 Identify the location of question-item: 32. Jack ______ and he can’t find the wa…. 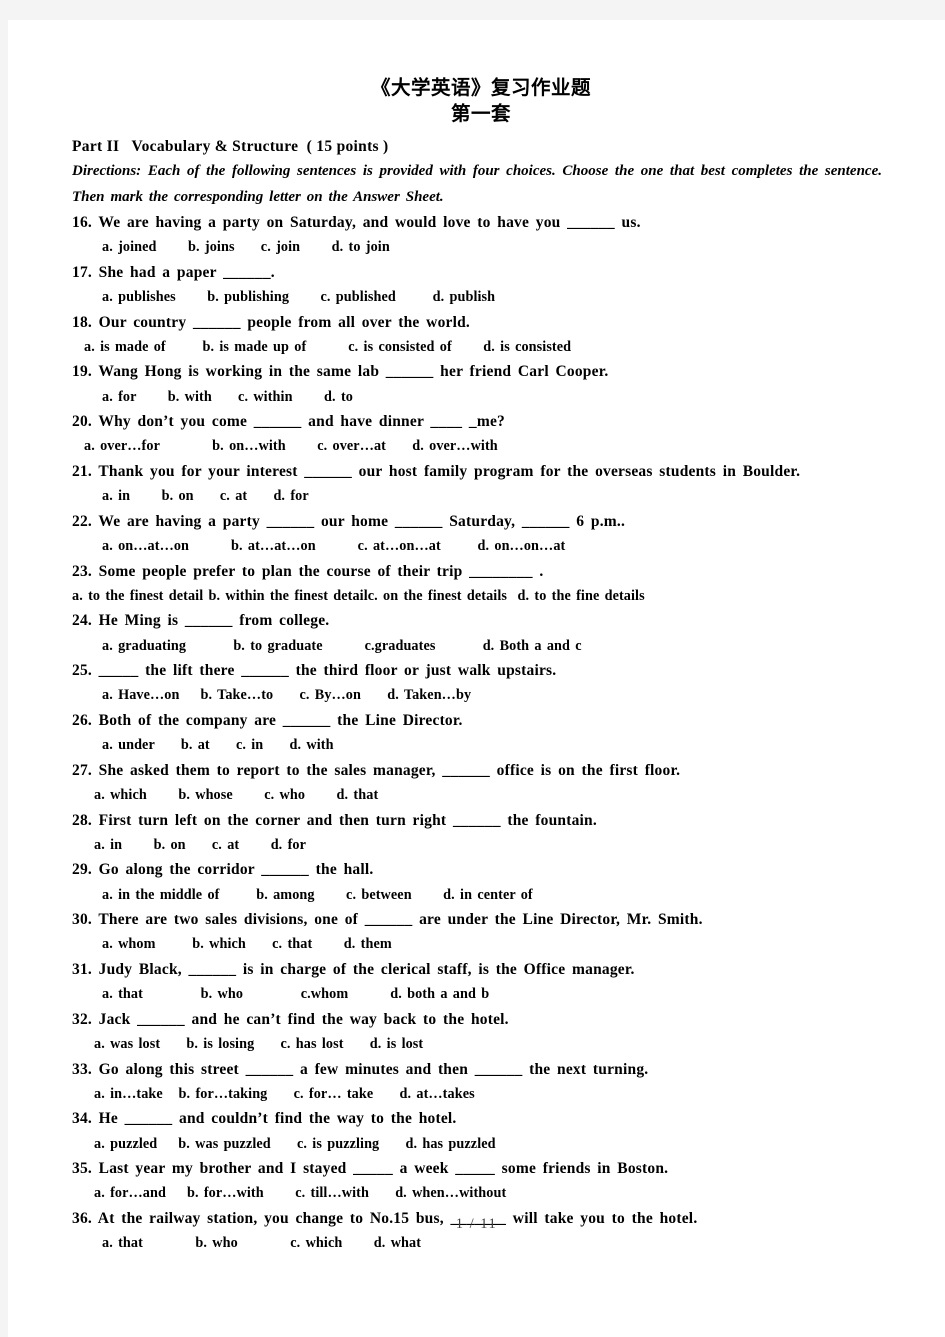
(477, 1032).